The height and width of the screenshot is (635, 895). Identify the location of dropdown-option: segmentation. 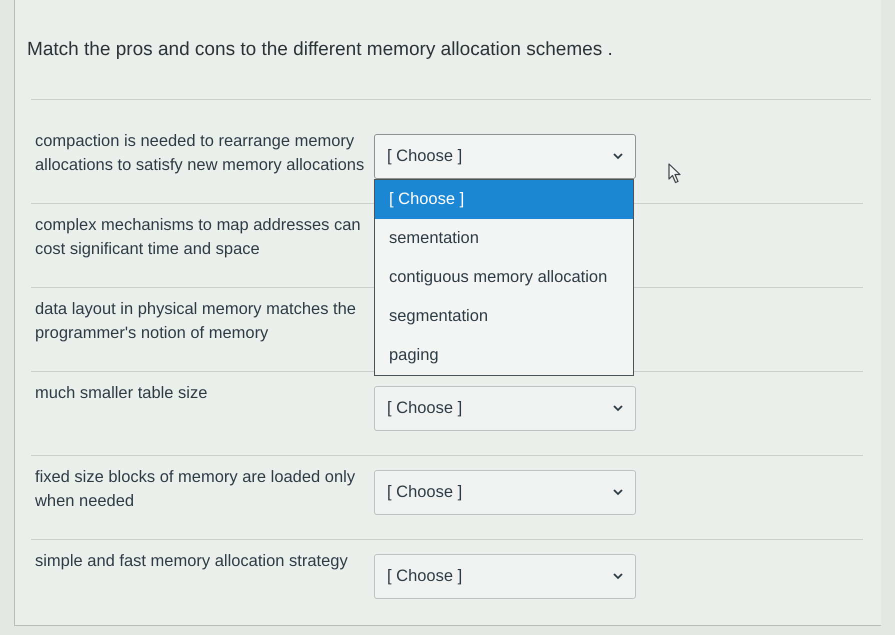
(504, 316).